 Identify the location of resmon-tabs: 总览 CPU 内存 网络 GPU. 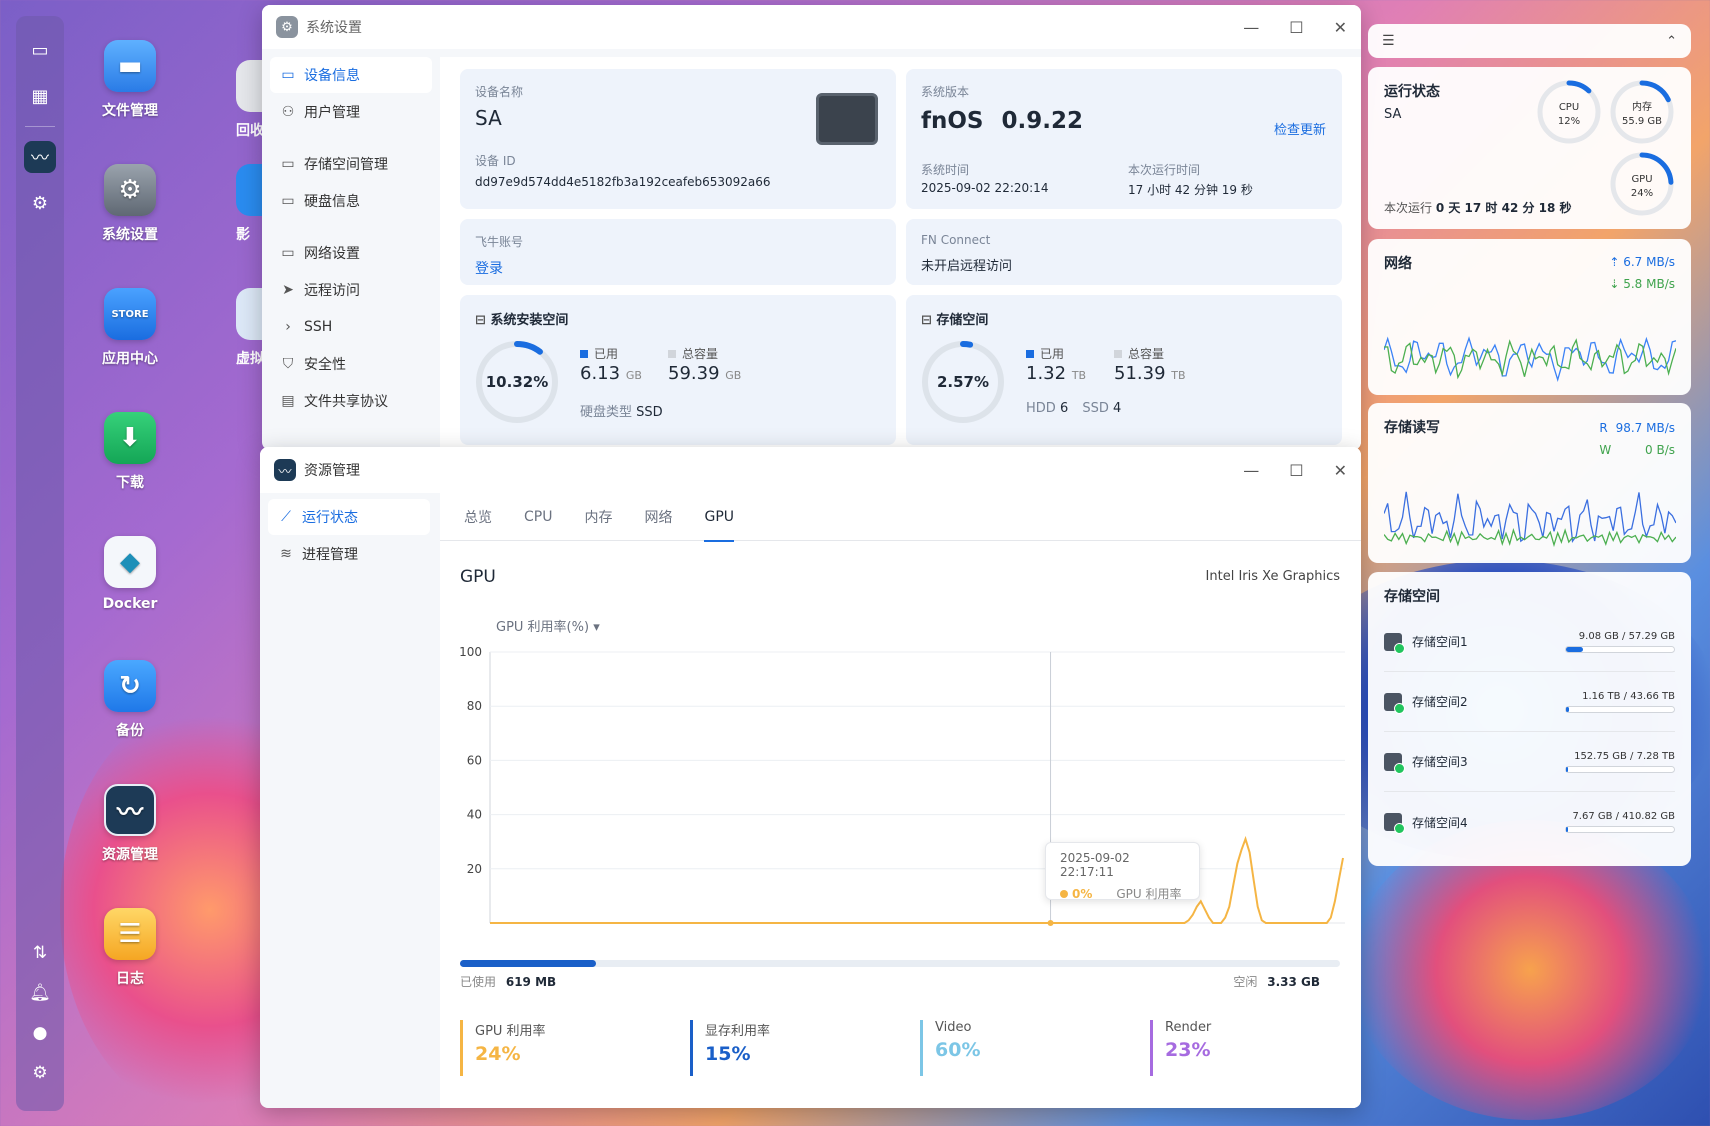
(900, 517).